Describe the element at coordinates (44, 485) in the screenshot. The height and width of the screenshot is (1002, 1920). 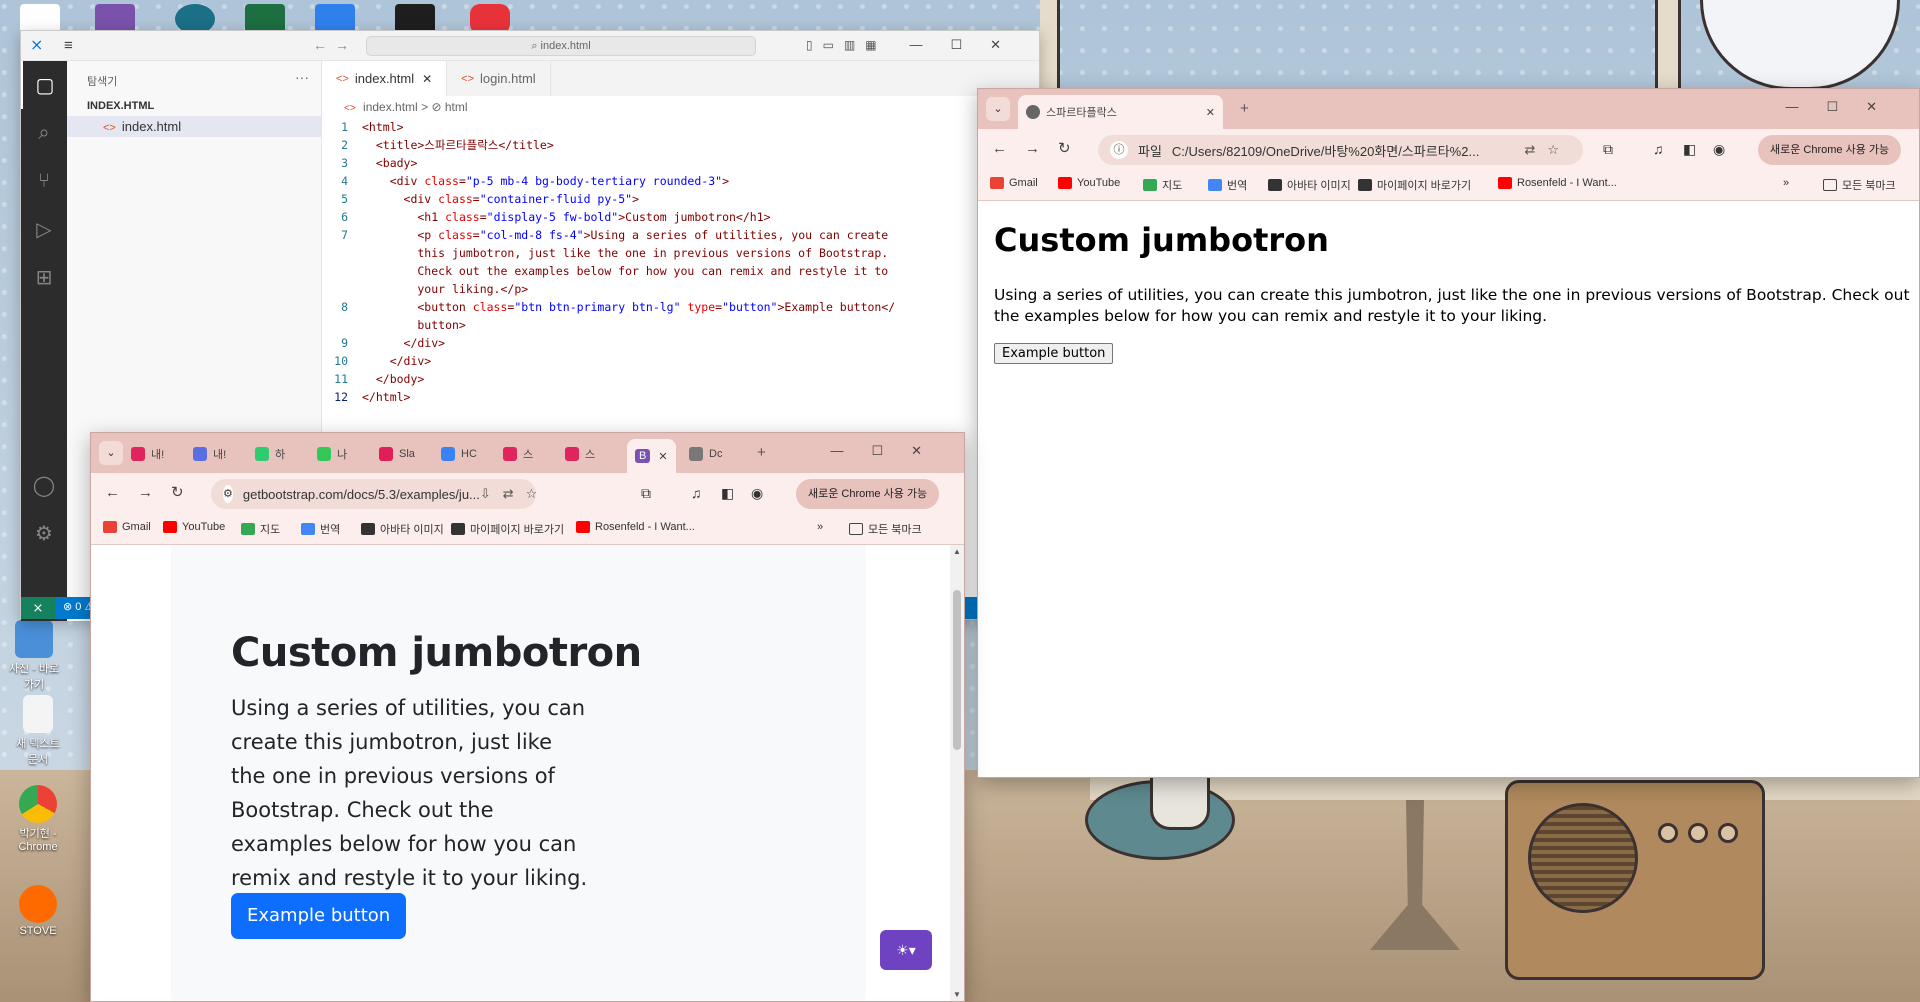
I see `account-icon: ◯` at that location.